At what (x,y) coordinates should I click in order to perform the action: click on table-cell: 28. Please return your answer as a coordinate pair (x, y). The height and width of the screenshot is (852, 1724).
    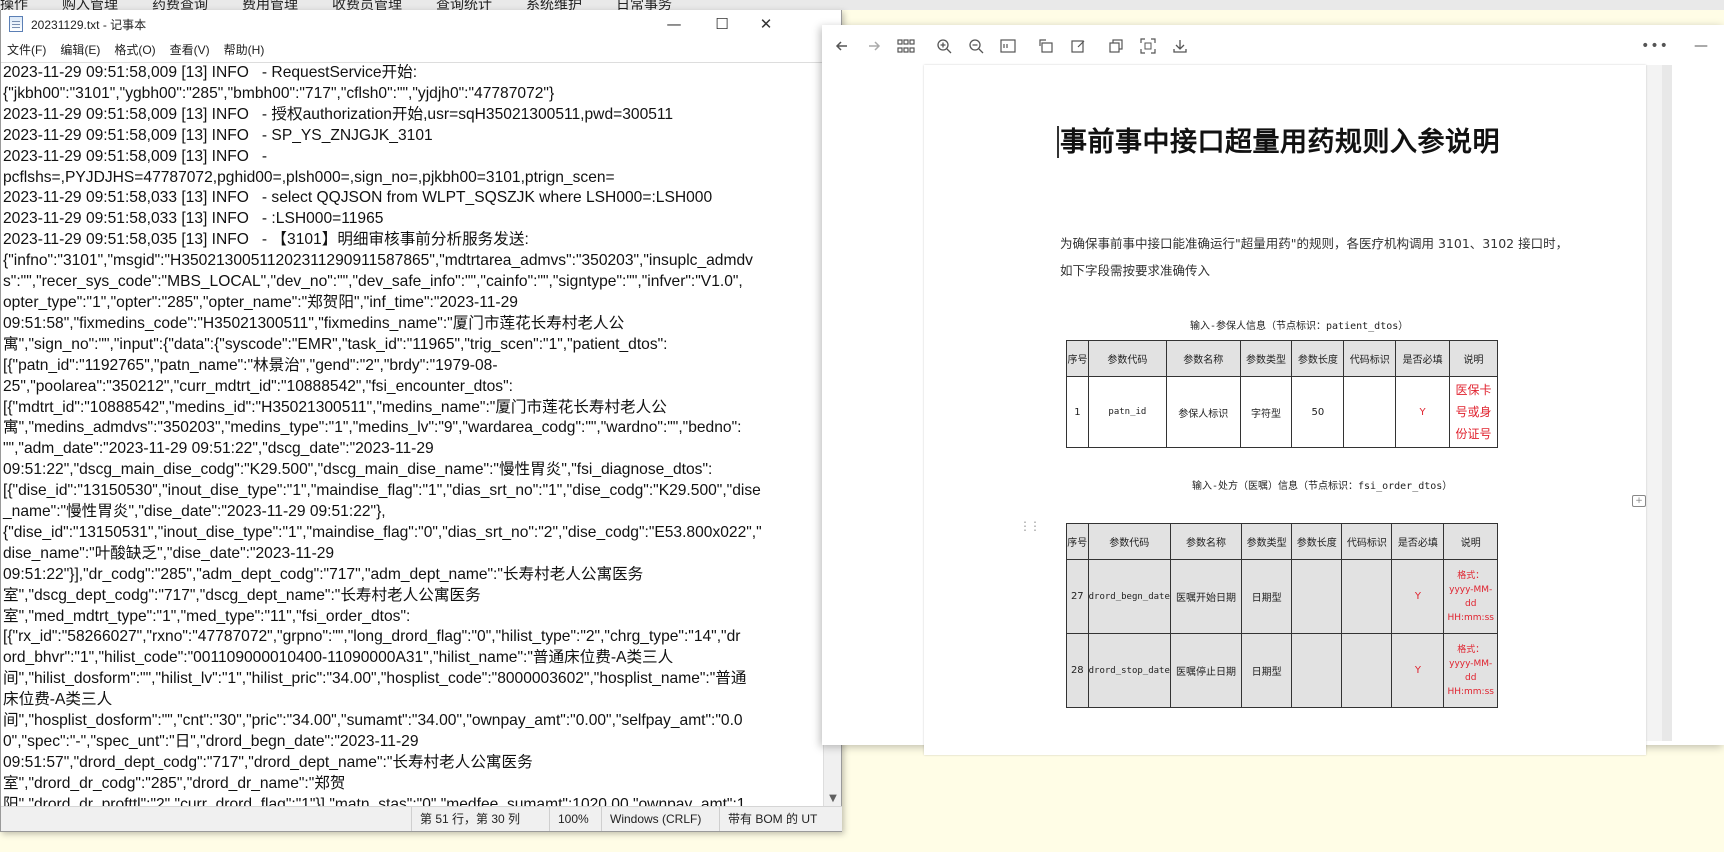
    Looking at the image, I should click on (1077, 670).